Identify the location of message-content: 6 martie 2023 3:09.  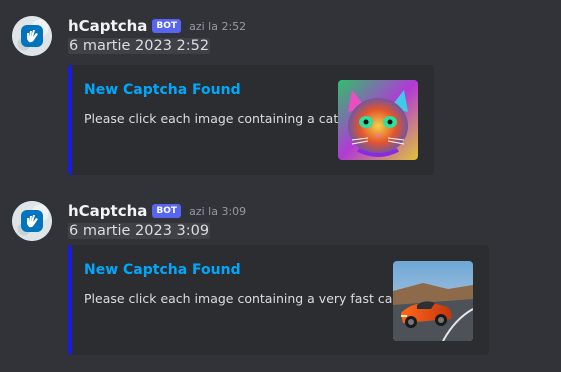
(139, 231).